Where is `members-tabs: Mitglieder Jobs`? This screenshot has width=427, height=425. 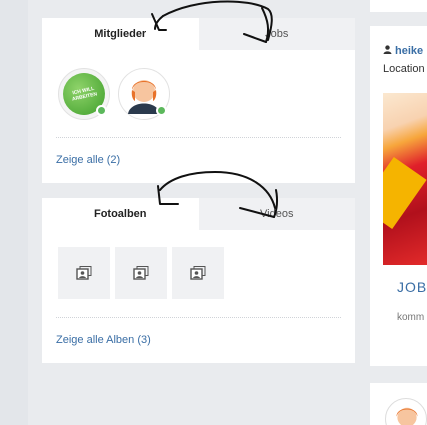 members-tabs: Mitglieder Jobs is located at coordinates (198, 34).